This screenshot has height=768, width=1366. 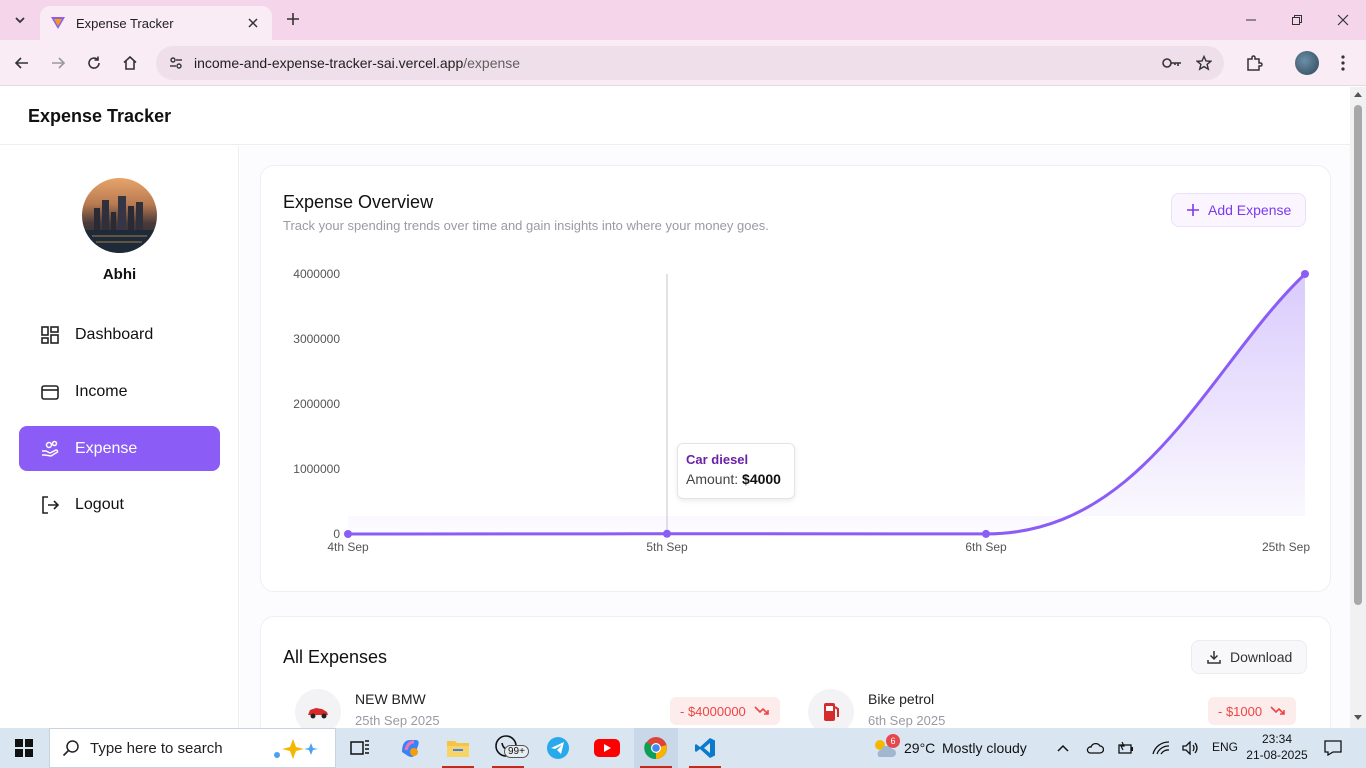 I want to click on scroll-down-icon, so click(x=1358, y=718).